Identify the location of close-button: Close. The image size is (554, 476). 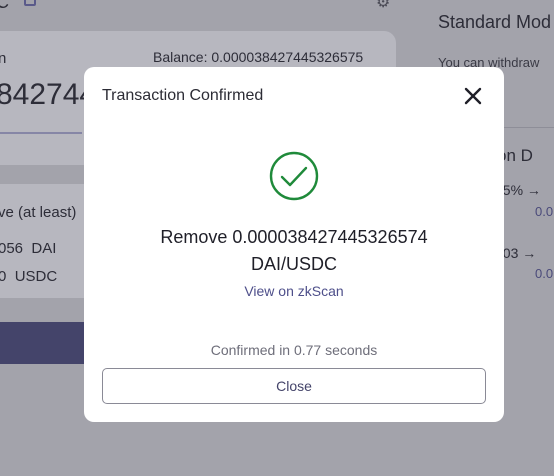
(294, 386).